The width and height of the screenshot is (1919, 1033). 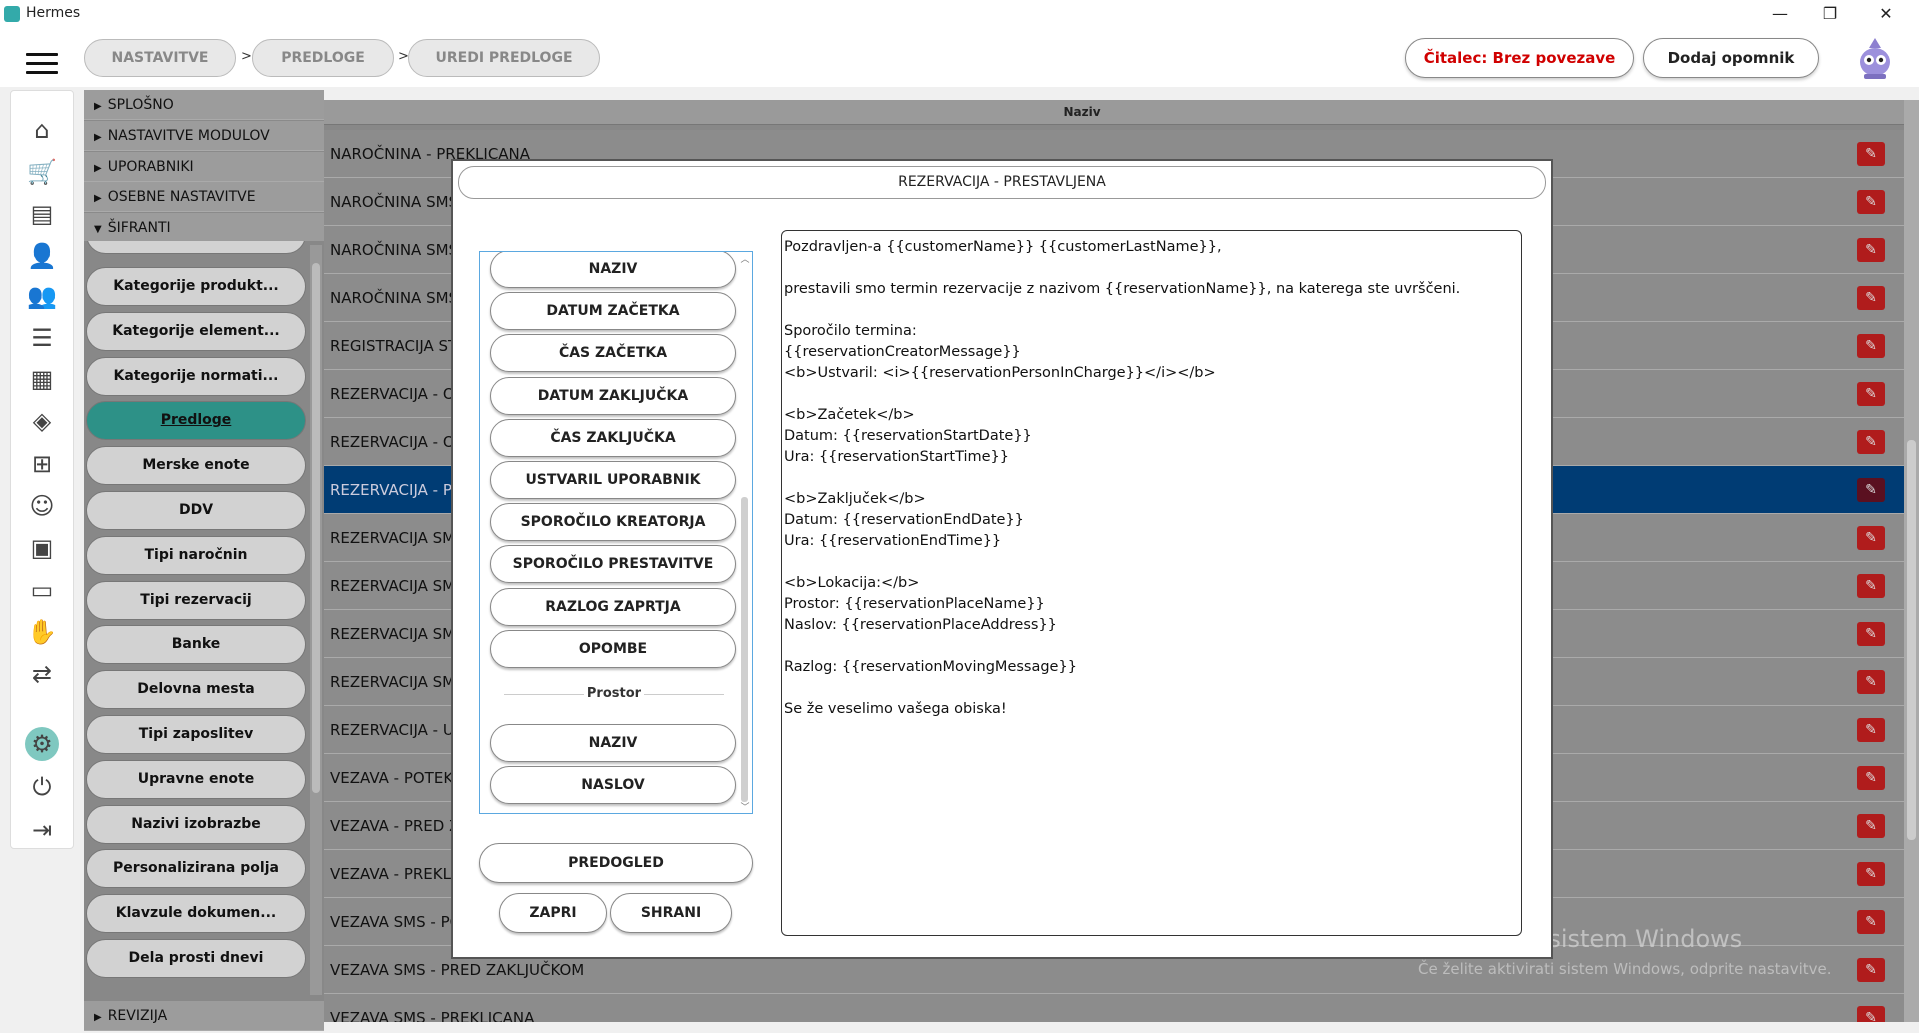 I want to click on restore-button: ❐, so click(x=1830, y=14).